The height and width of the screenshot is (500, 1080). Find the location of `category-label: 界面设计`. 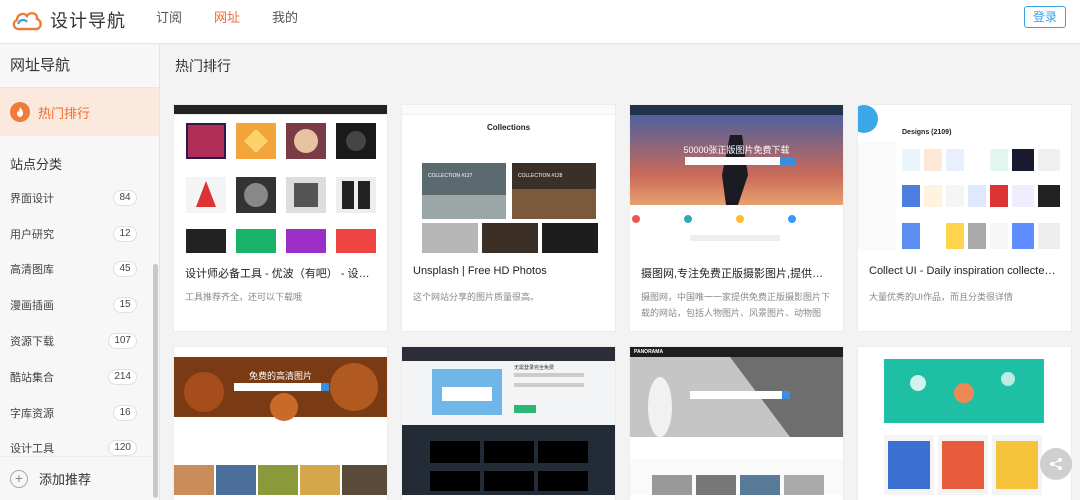

category-label: 界面设计 is located at coordinates (32, 198).